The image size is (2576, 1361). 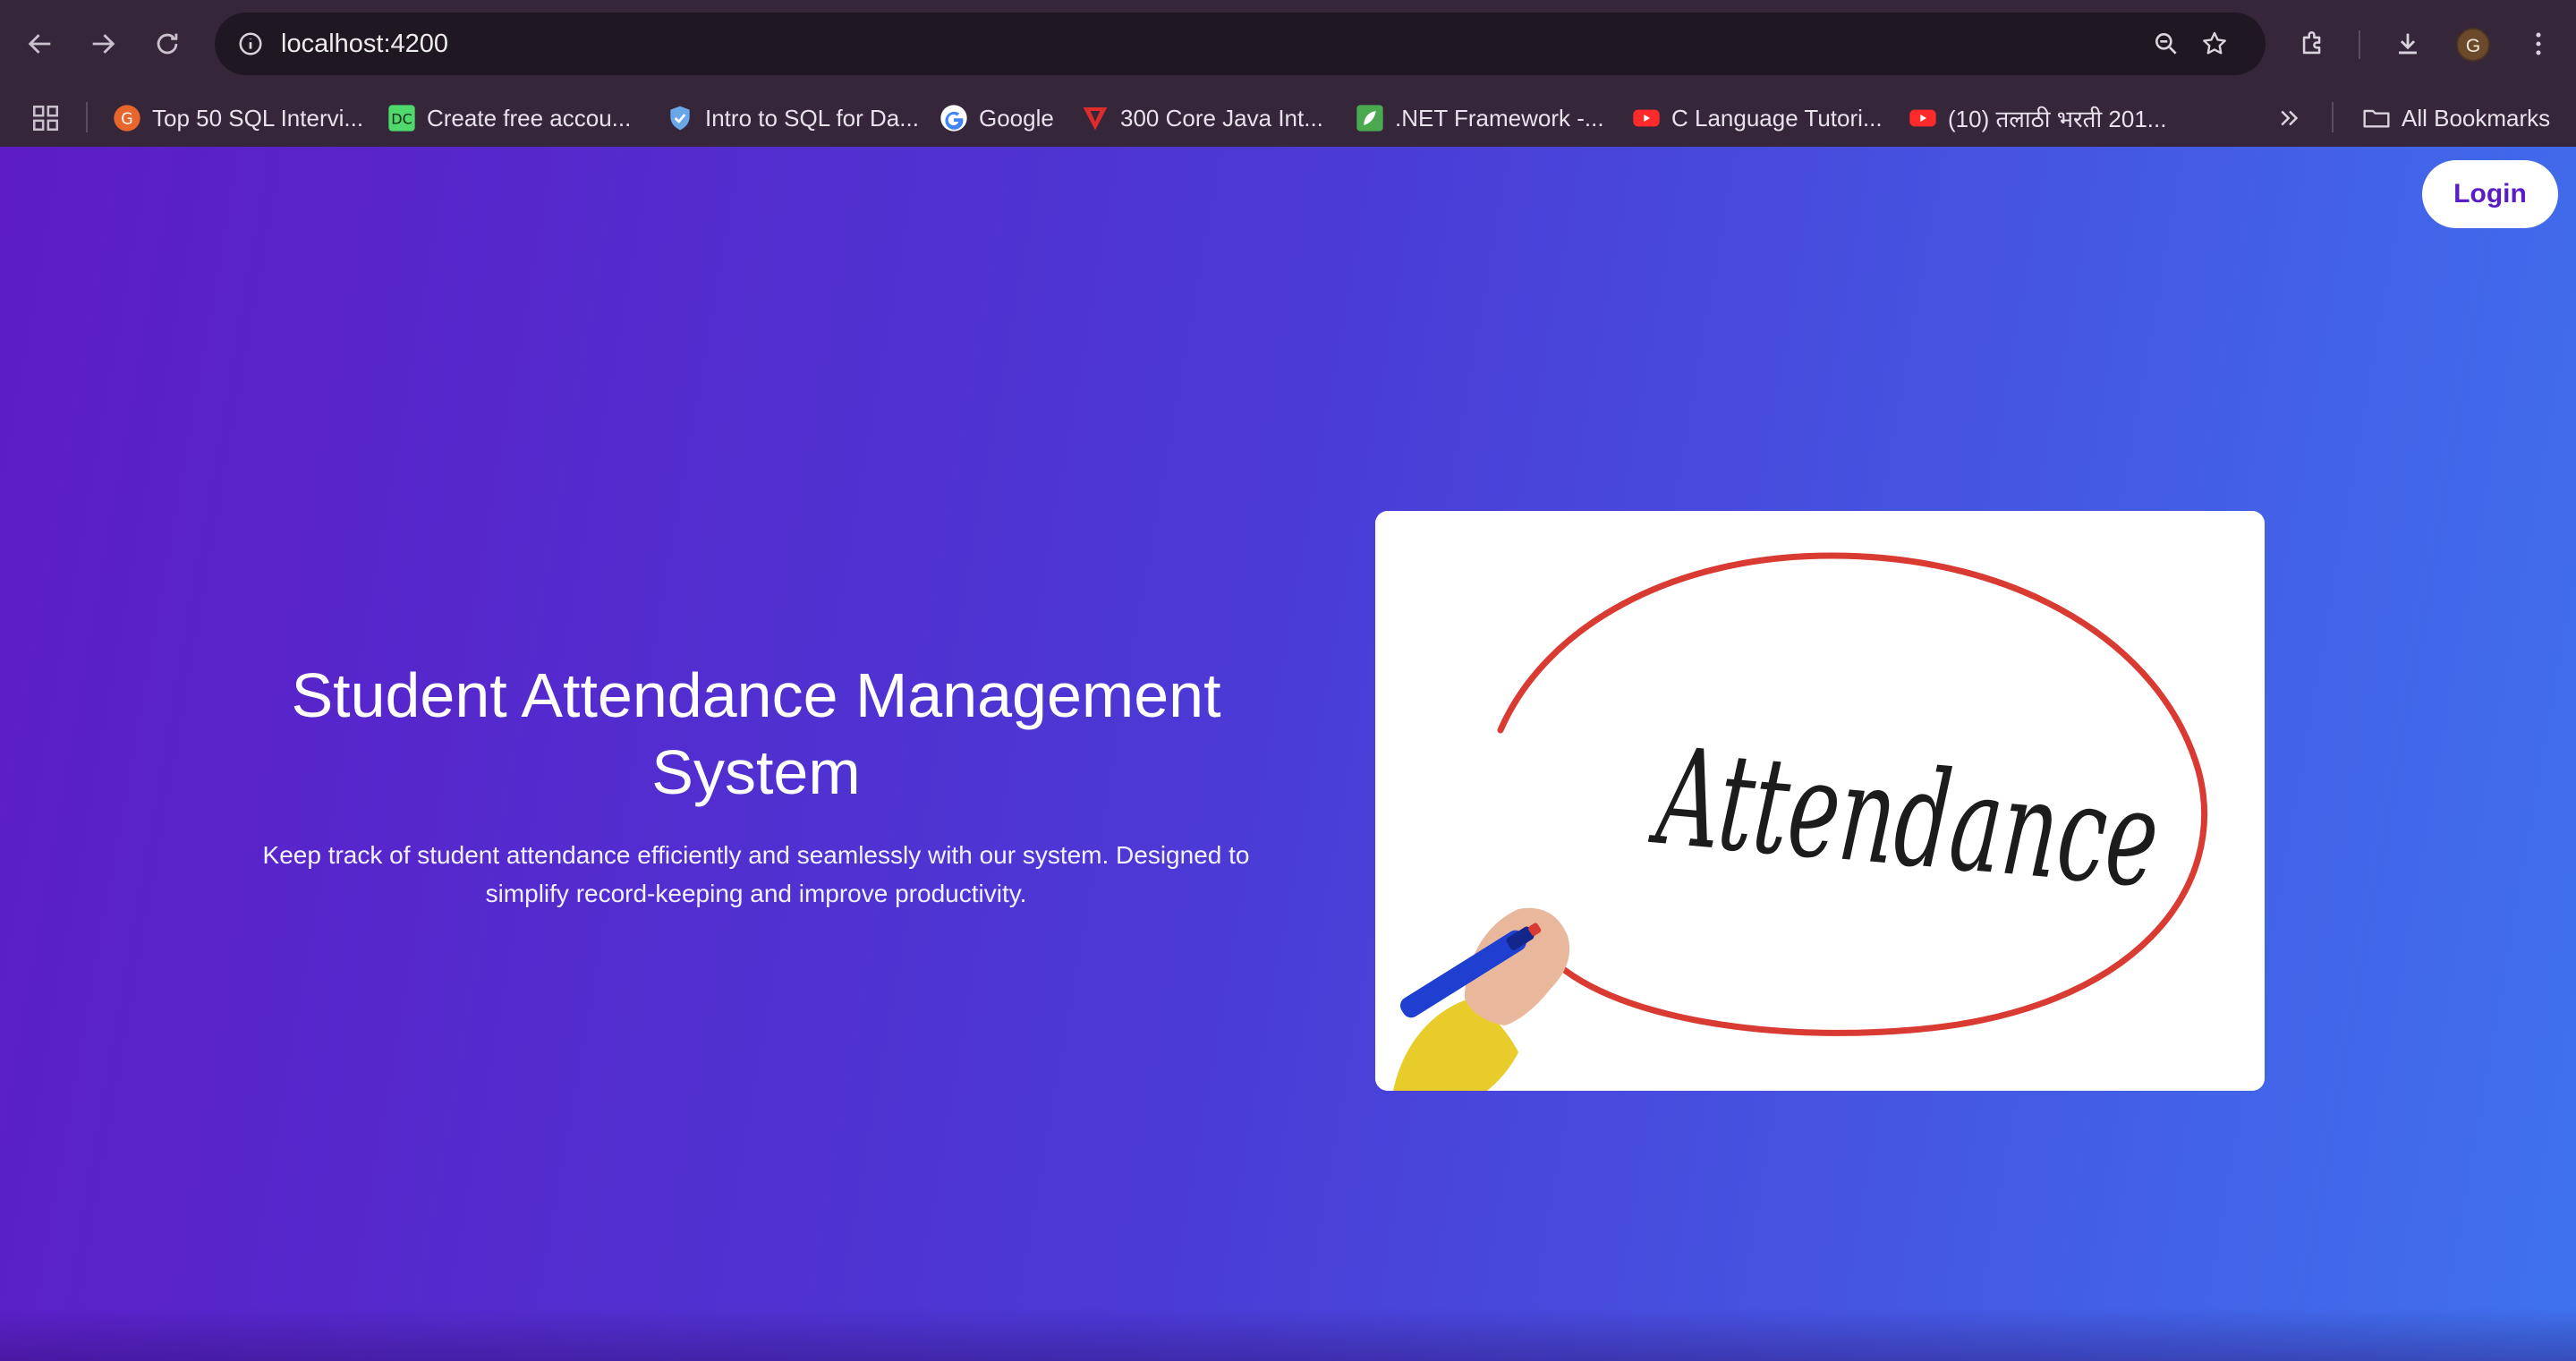 I want to click on site-info-button, so click(x=250, y=44).